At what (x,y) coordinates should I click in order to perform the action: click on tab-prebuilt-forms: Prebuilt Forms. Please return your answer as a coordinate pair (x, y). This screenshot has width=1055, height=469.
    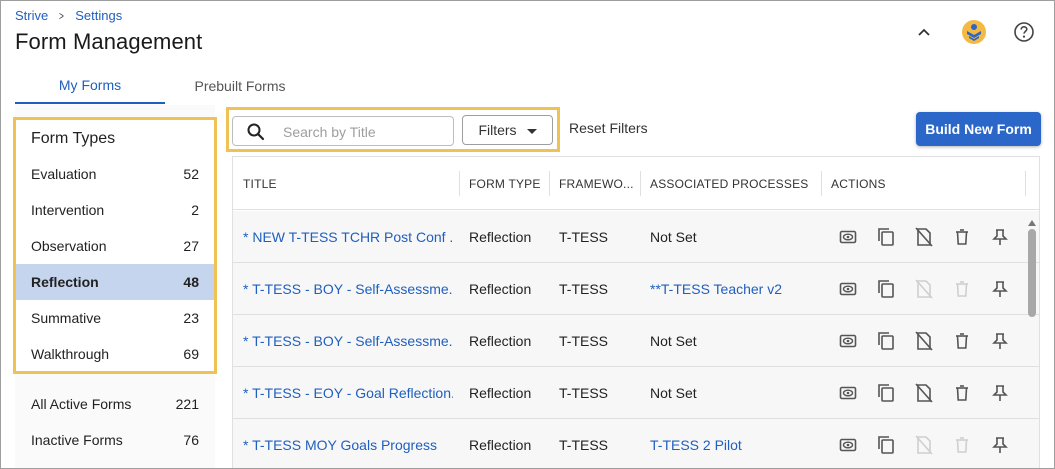
    Looking at the image, I should click on (240, 85).